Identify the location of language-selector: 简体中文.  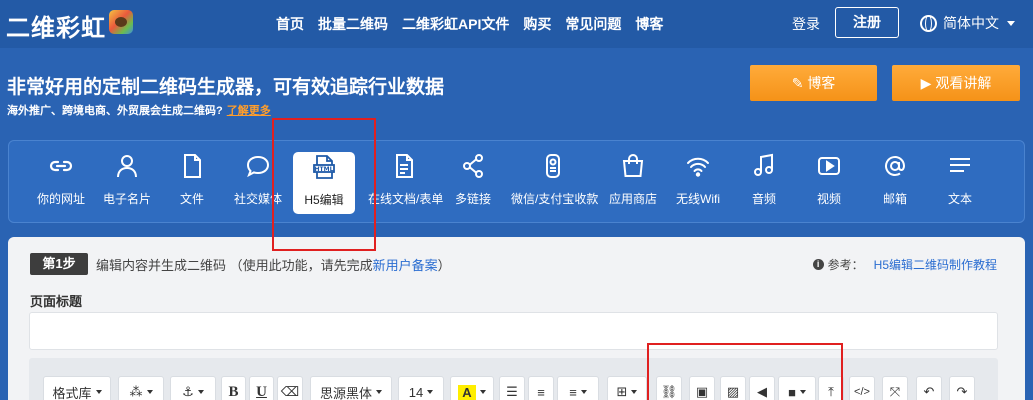
(967, 23).